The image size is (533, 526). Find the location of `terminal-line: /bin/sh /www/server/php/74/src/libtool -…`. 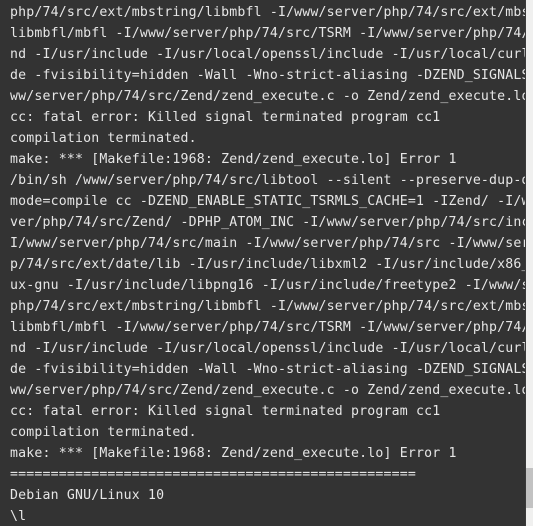

terminal-line: /bin/sh /www/server/php/74/src/libtool -… is located at coordinates (267, 180).